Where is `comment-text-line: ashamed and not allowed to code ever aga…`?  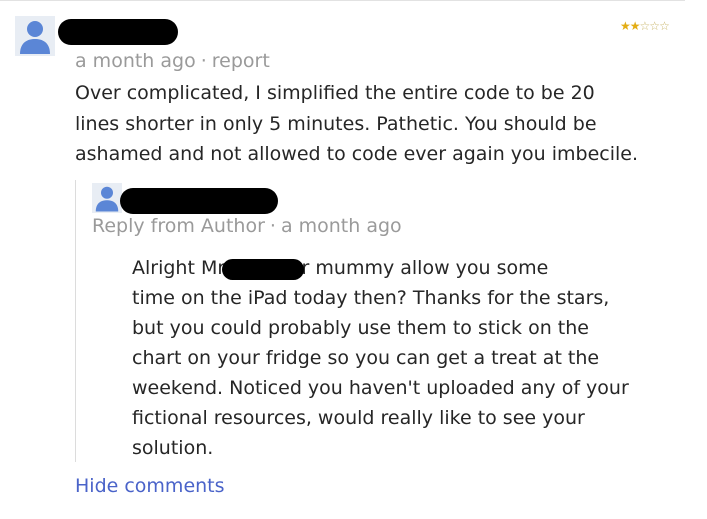 comment-text-line: ashamed and not allowed to code ever aga… is located at coordinates (356, 154).